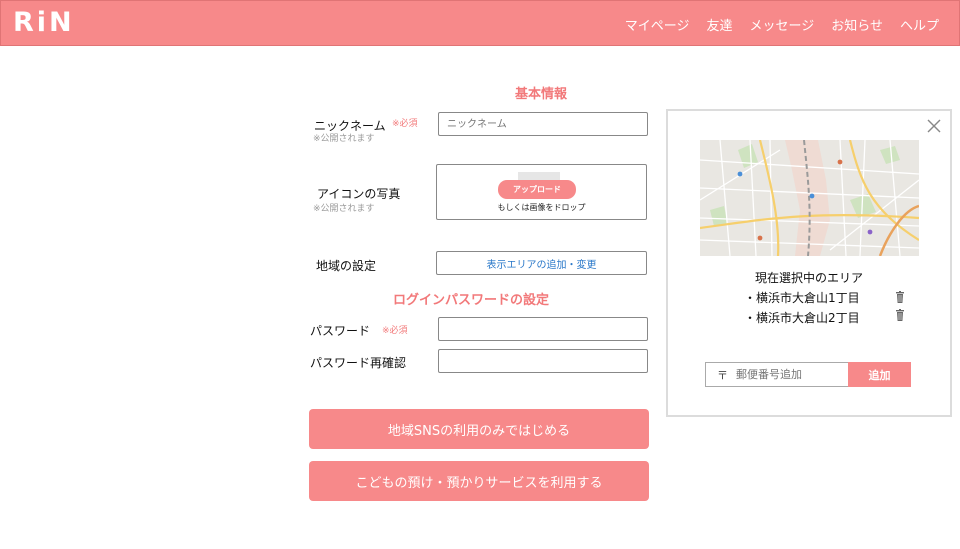  Describe the element at coordinates (479, 481) in the screenshot. I see `use-childcare-service-button: こどもの預け・預かりサービスを利用する` at that location.